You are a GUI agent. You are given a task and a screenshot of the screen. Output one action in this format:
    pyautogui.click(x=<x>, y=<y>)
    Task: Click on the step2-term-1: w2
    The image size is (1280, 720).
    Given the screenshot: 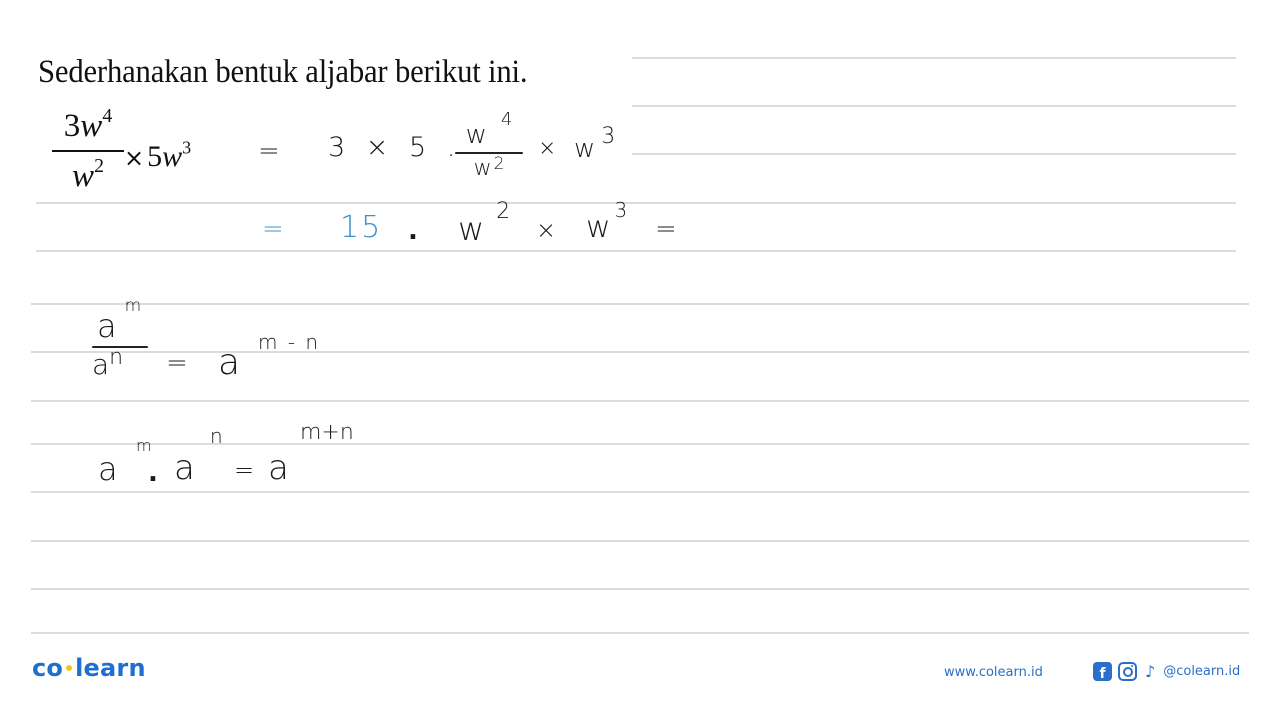 What is the action you would take?
    pyautogui.click(x=484, y=223)
    